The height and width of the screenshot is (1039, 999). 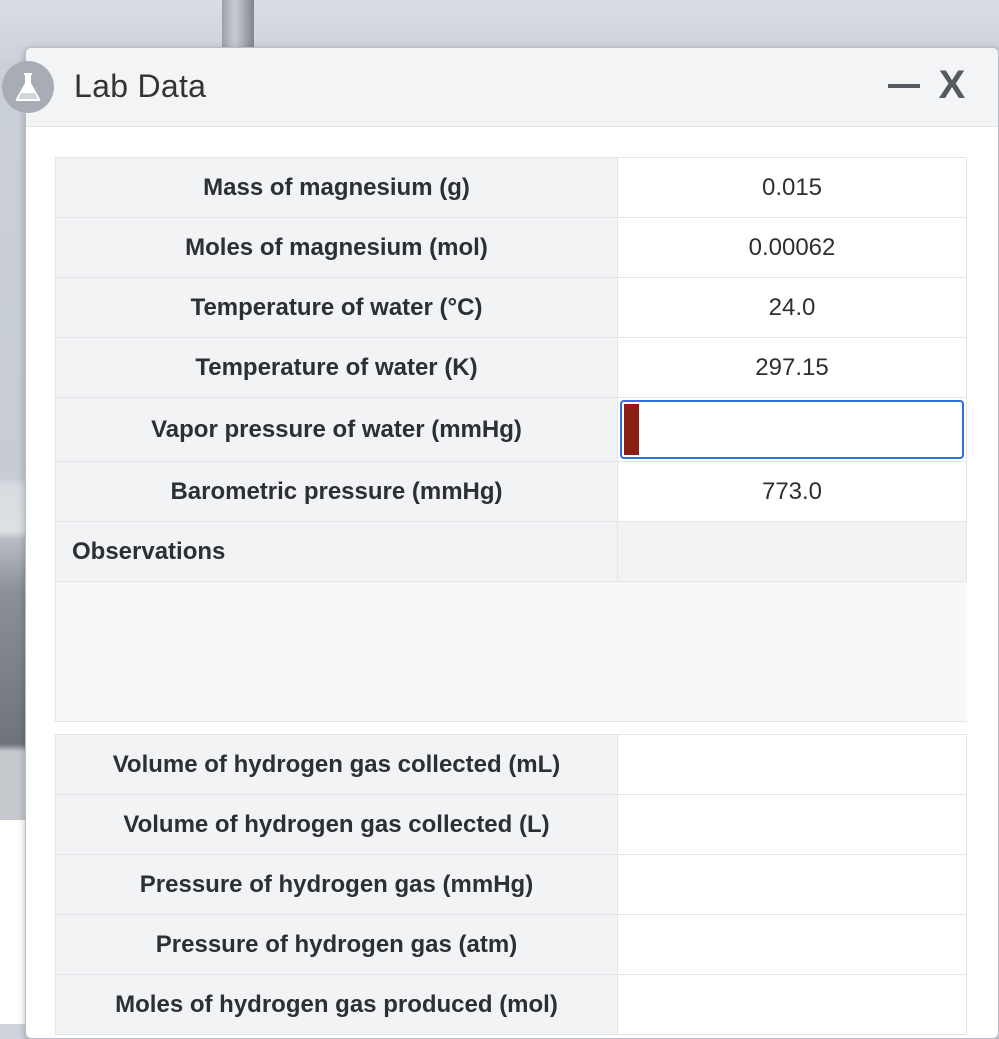 What do you see at coordinates (792, 551) in the screenshot?
I see `observations-header-value` at bounding box center [792, 551].